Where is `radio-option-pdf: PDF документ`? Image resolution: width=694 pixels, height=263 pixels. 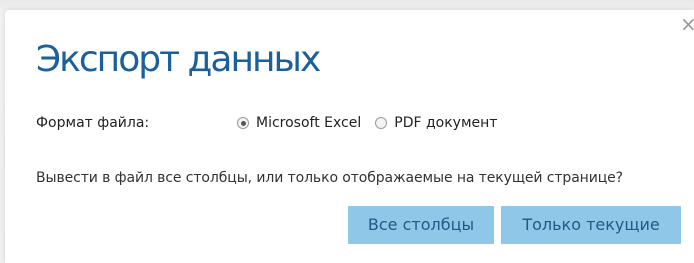
radio-option-pdf: PDF документ is located at coordinates (436, 123).